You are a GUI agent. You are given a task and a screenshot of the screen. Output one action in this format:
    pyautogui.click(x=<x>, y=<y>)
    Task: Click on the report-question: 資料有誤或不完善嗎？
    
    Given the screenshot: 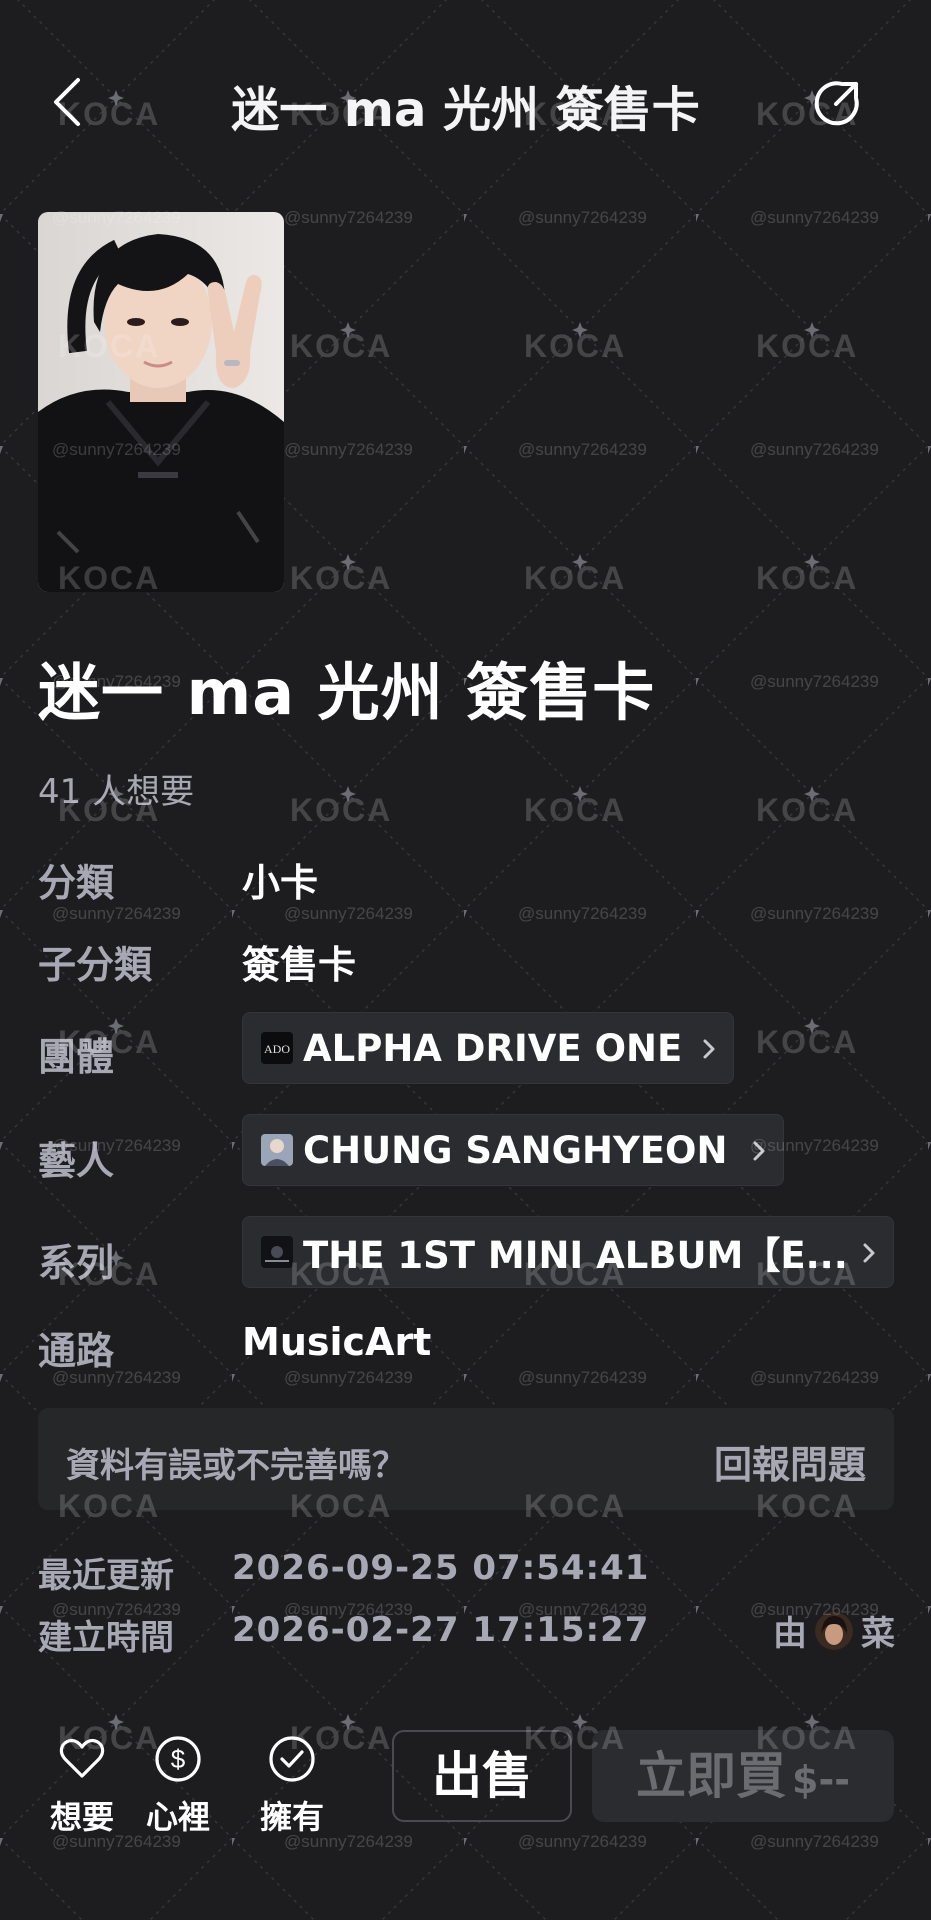 What is the action you would take?
    pyautogui.click(x=236, y=1466)
    